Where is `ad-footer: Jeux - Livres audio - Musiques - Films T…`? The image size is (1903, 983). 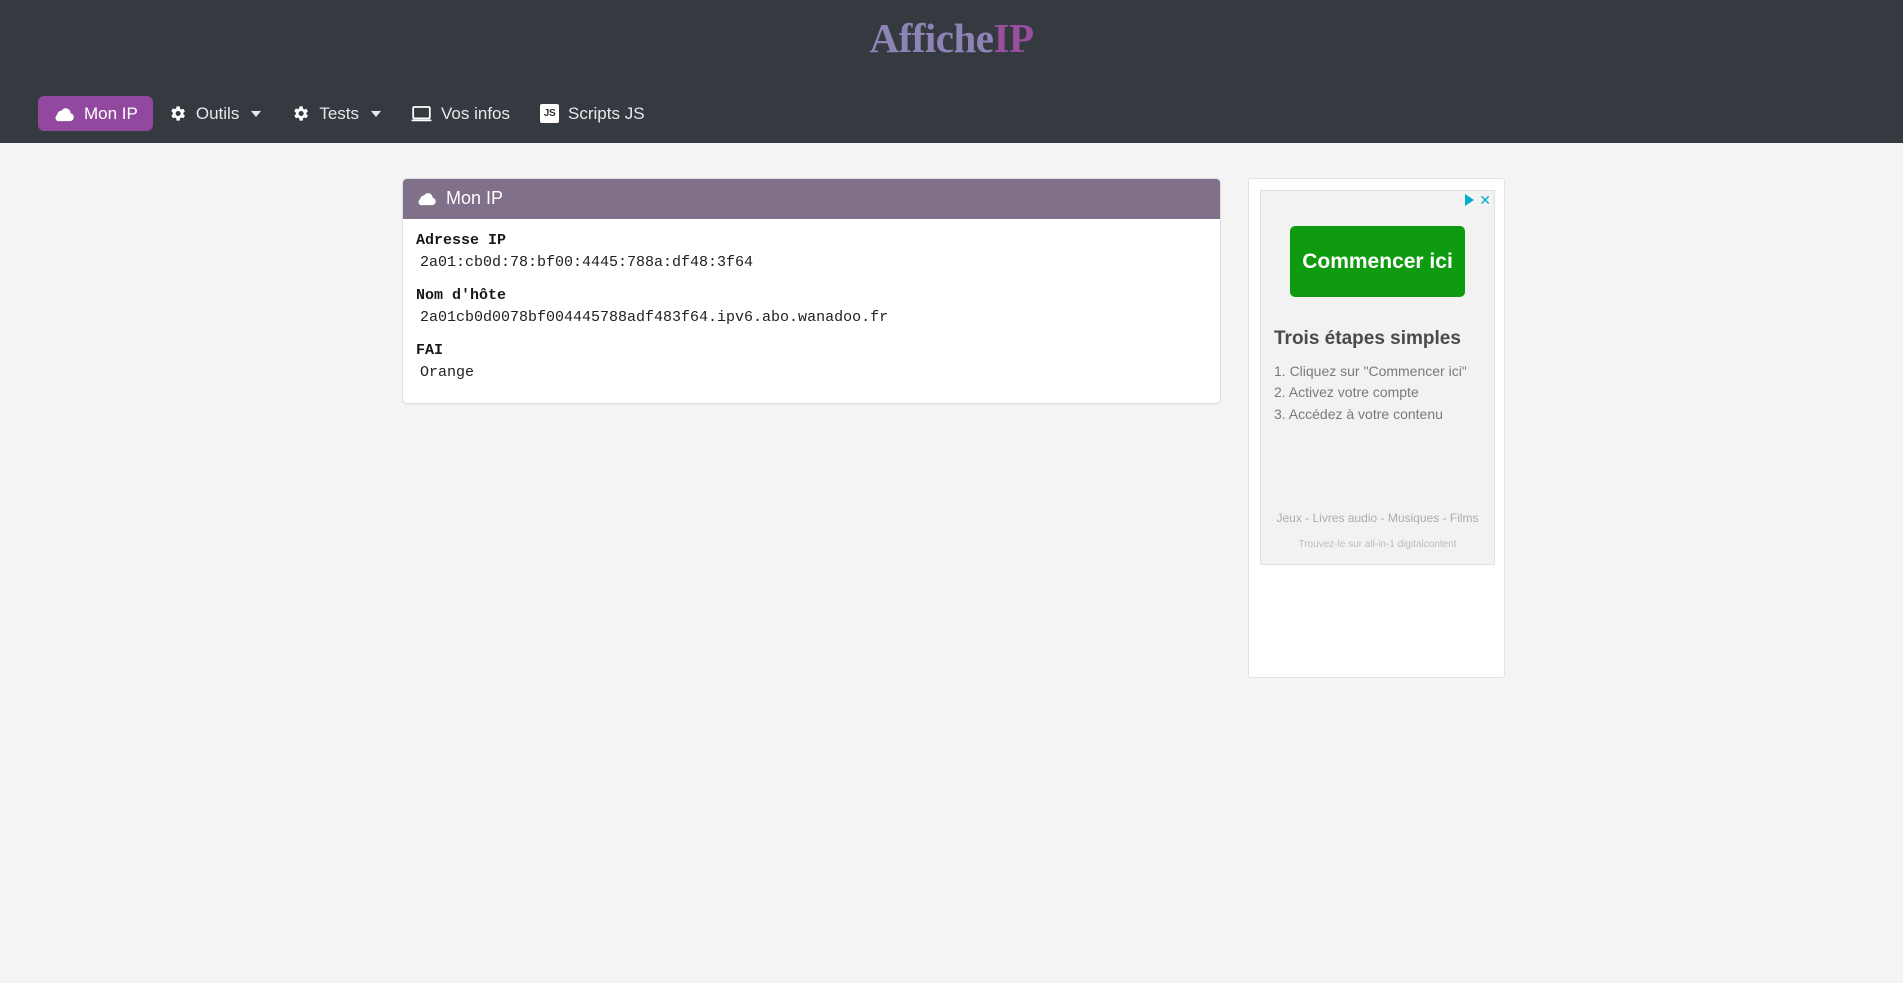
ad-footer: Jeux - Livres audio - Musiques - Films T… is located at coordinates (1377, 530).